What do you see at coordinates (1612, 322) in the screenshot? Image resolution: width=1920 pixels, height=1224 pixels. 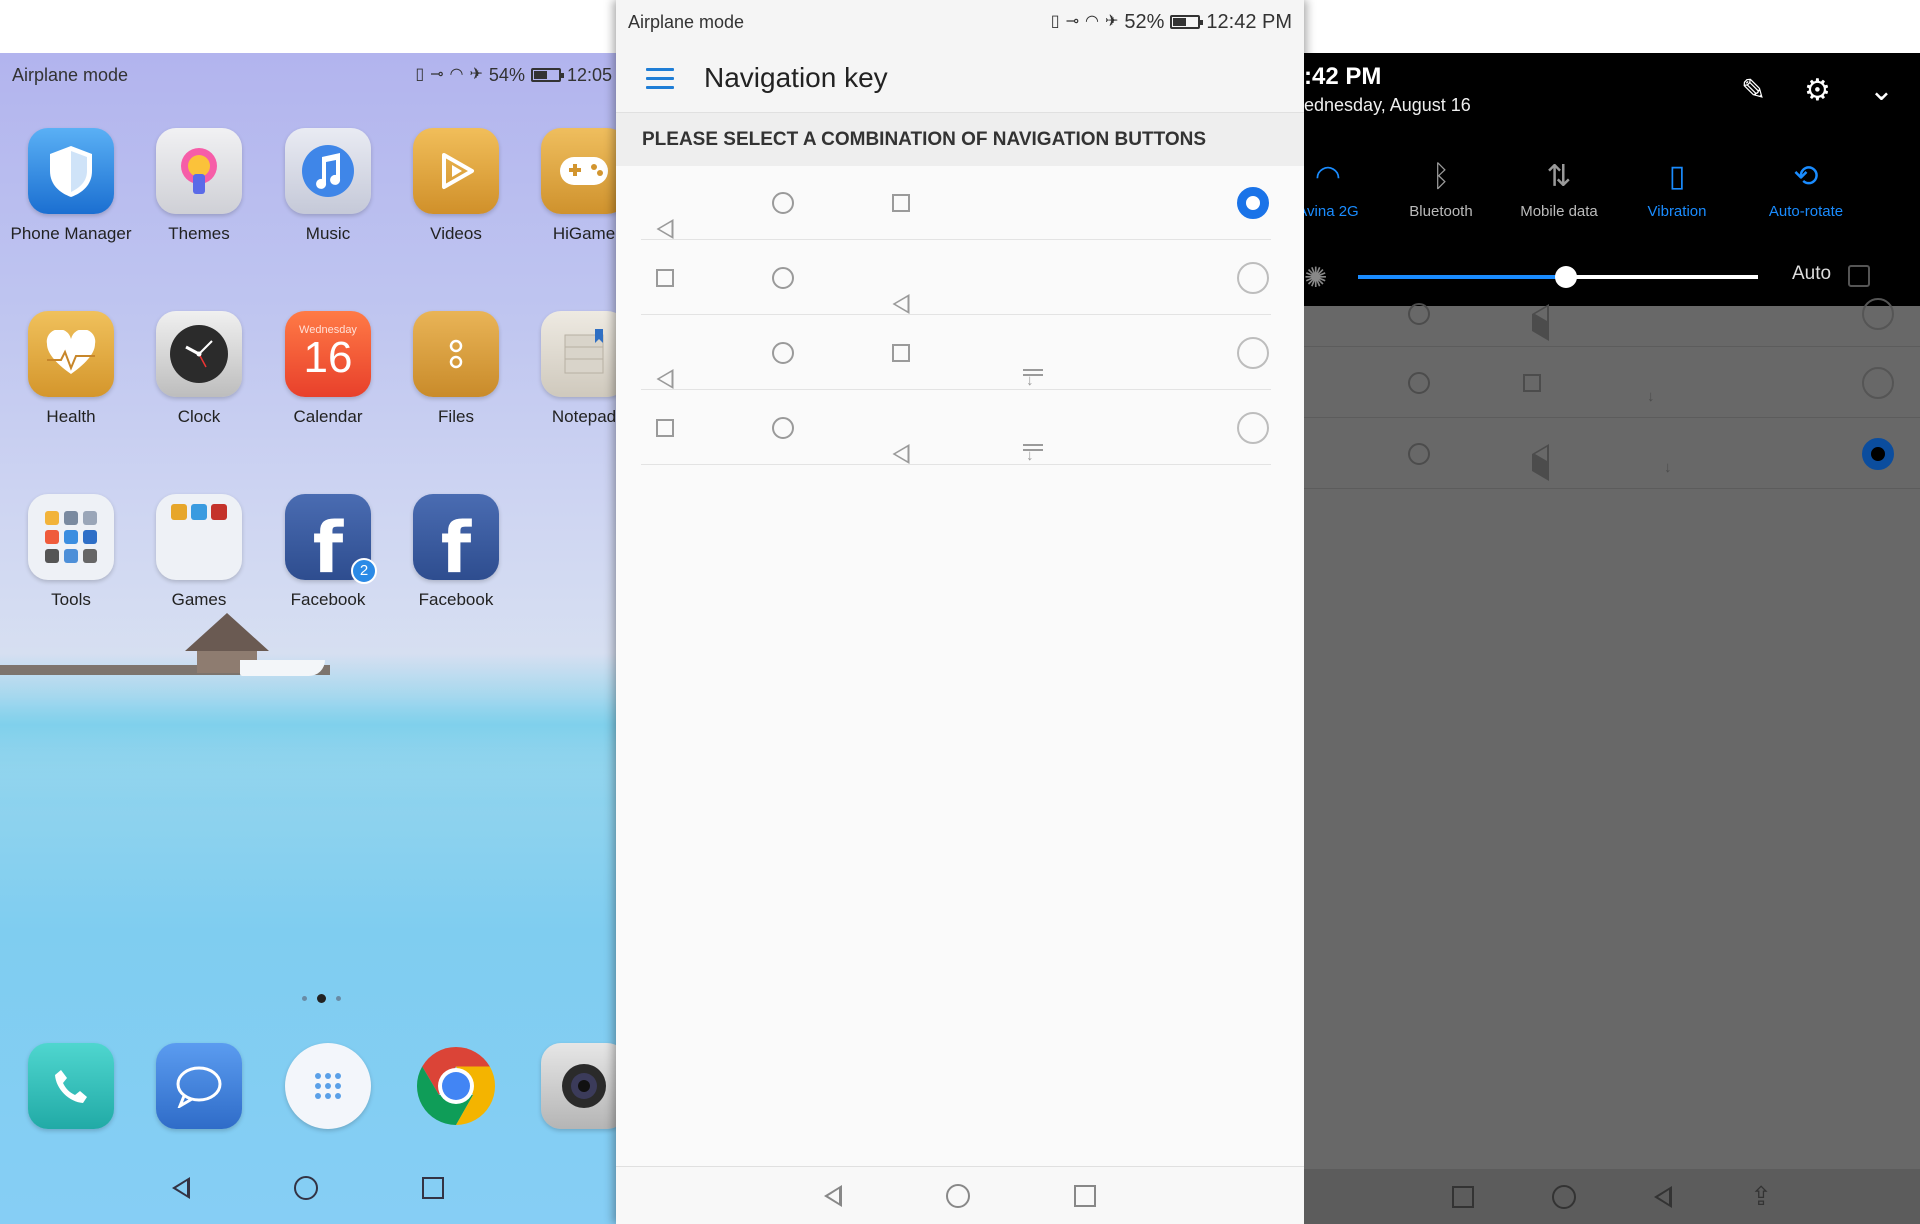 I see `dimmed-option-row` at bounding box center [1612, 322].